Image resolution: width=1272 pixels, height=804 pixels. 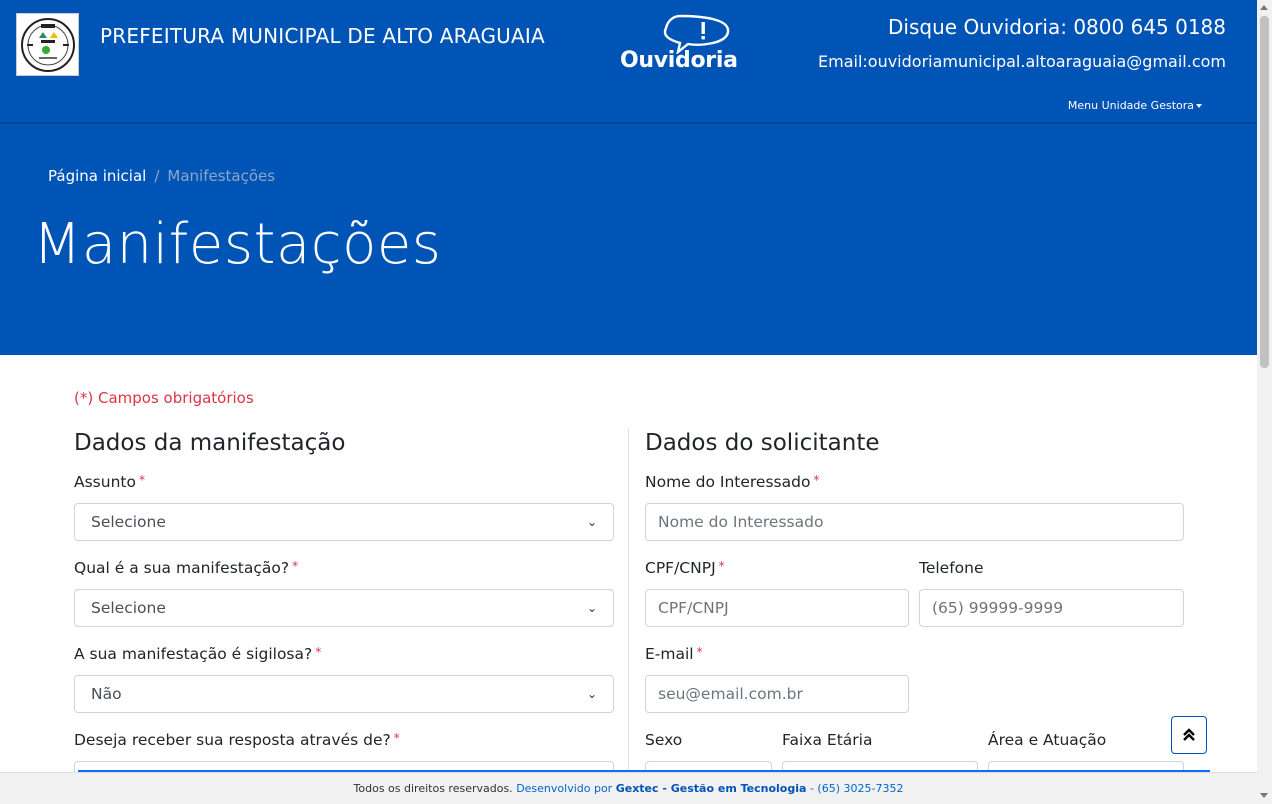 I want to click on nome-label-text: Nome do Interessado, so click(x=728, y=482).